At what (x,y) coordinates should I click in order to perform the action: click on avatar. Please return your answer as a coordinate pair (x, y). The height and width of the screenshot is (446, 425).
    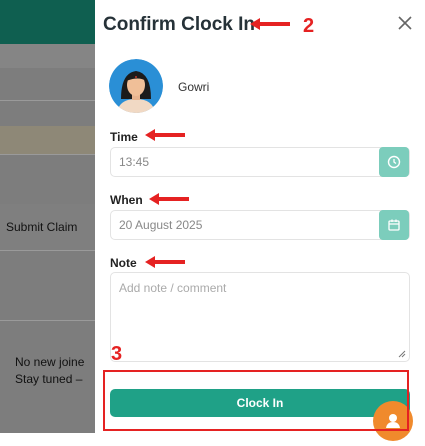
    Looking at the image, I should click on (136, 86).